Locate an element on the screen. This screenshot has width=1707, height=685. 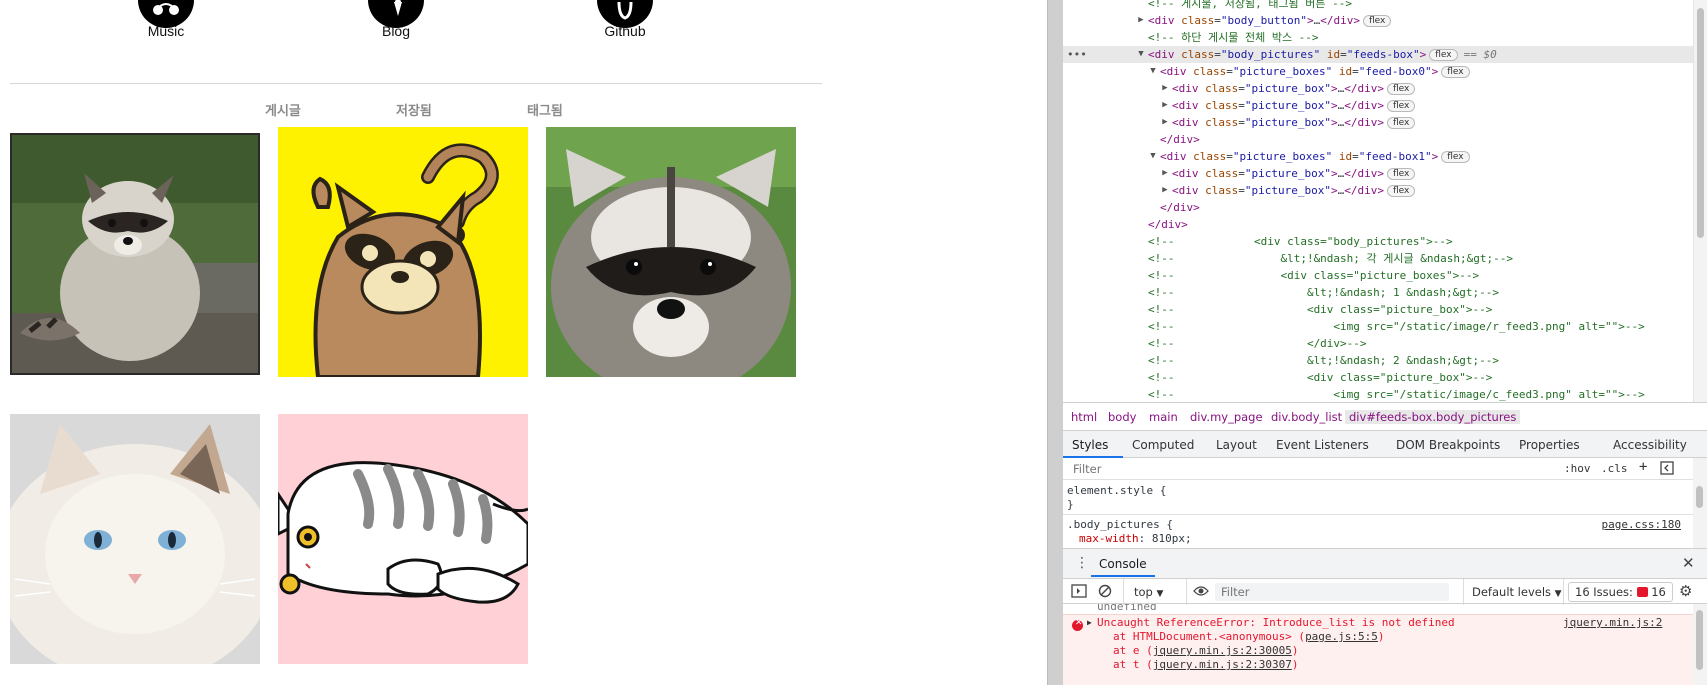
dom-element-node: ▶ <div class="body_button">…</div> flex is located at coordinates (1378, 20).